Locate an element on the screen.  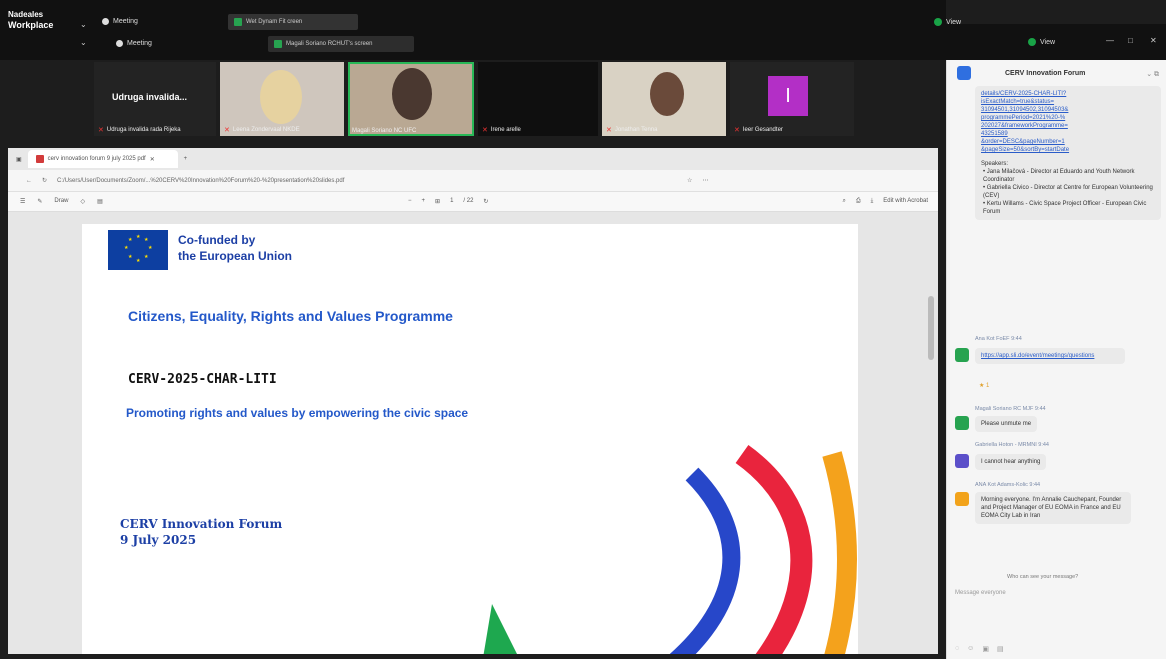
erase-icon: ◇ is located at coordinates (82, 201).